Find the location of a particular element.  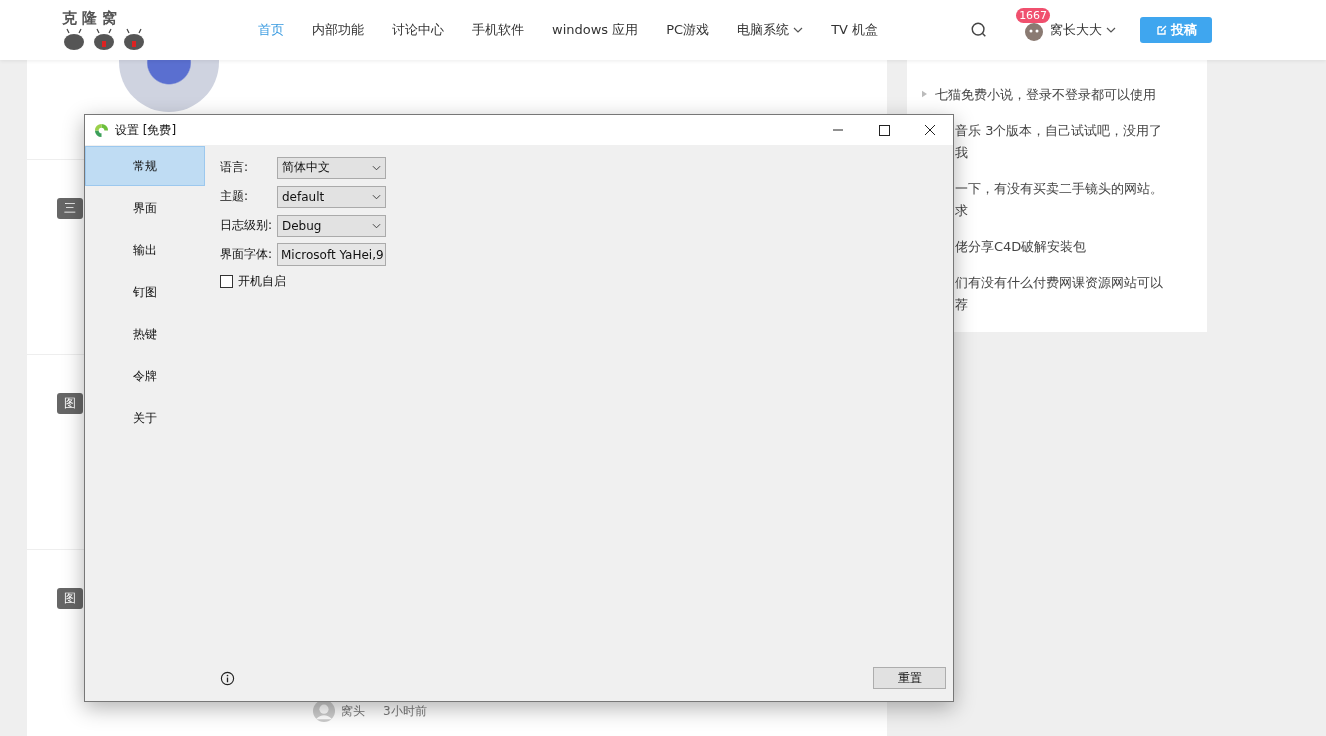

checkbox is located at coordinates (226, 281).